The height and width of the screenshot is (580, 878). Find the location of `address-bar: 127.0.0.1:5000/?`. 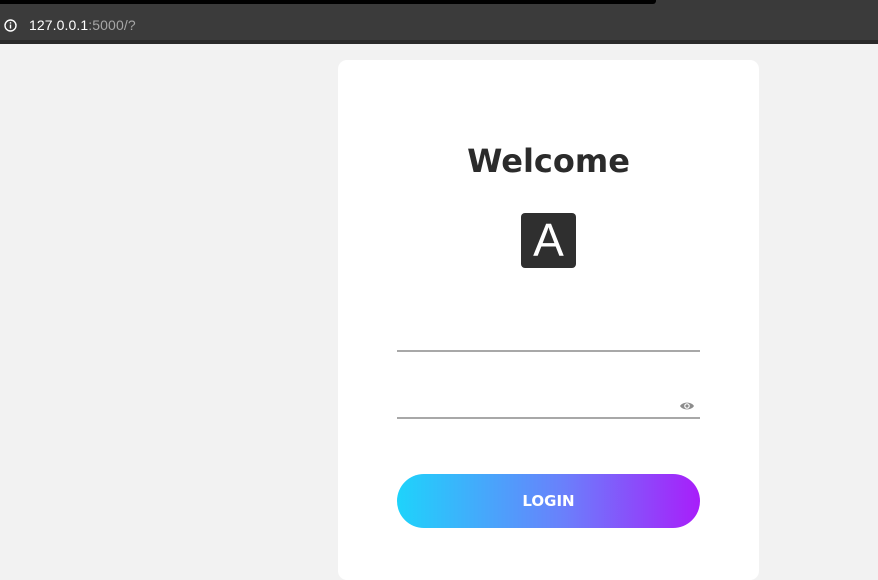

address-bar: 127.0.0.1:5000/? is located at coordinates (439, 27).